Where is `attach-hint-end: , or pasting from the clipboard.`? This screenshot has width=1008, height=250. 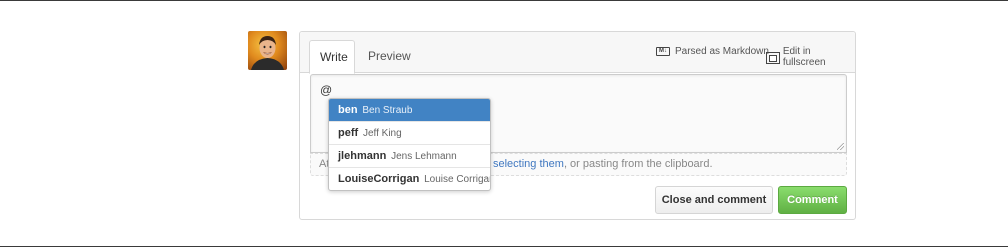 attach-hint-end: , or pasting from the clipboard. is located at coordinates (638, 164).